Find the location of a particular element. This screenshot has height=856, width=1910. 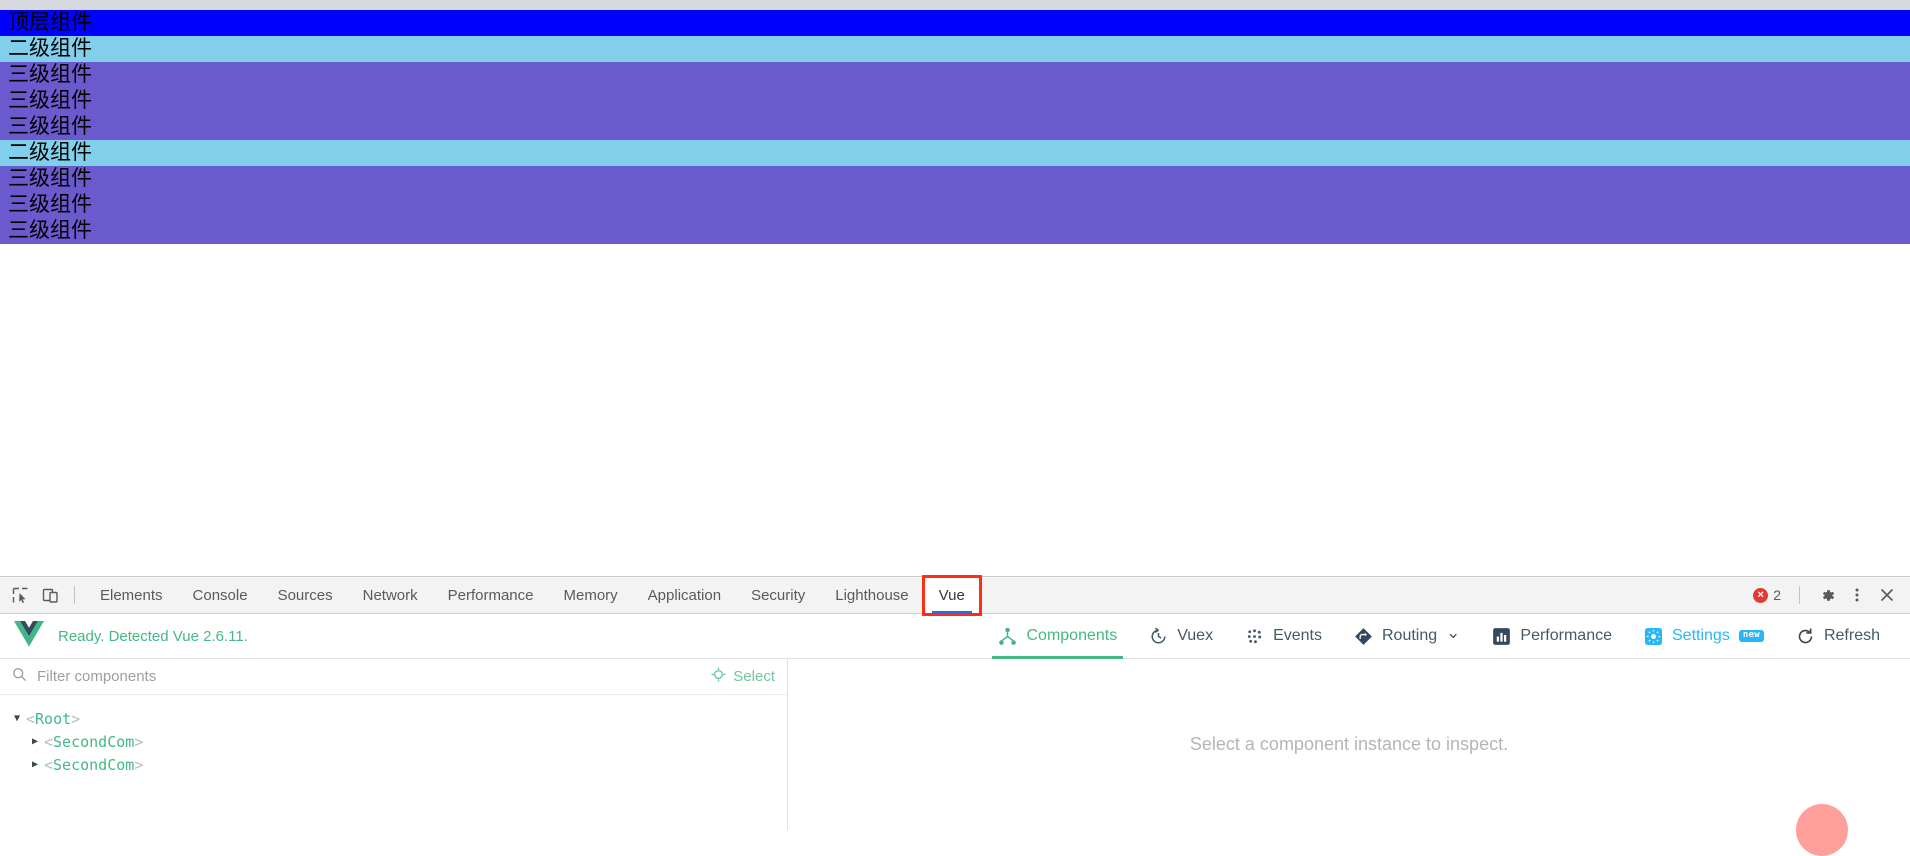

routing-diamond-icon is located at coordinates (1363, 636).